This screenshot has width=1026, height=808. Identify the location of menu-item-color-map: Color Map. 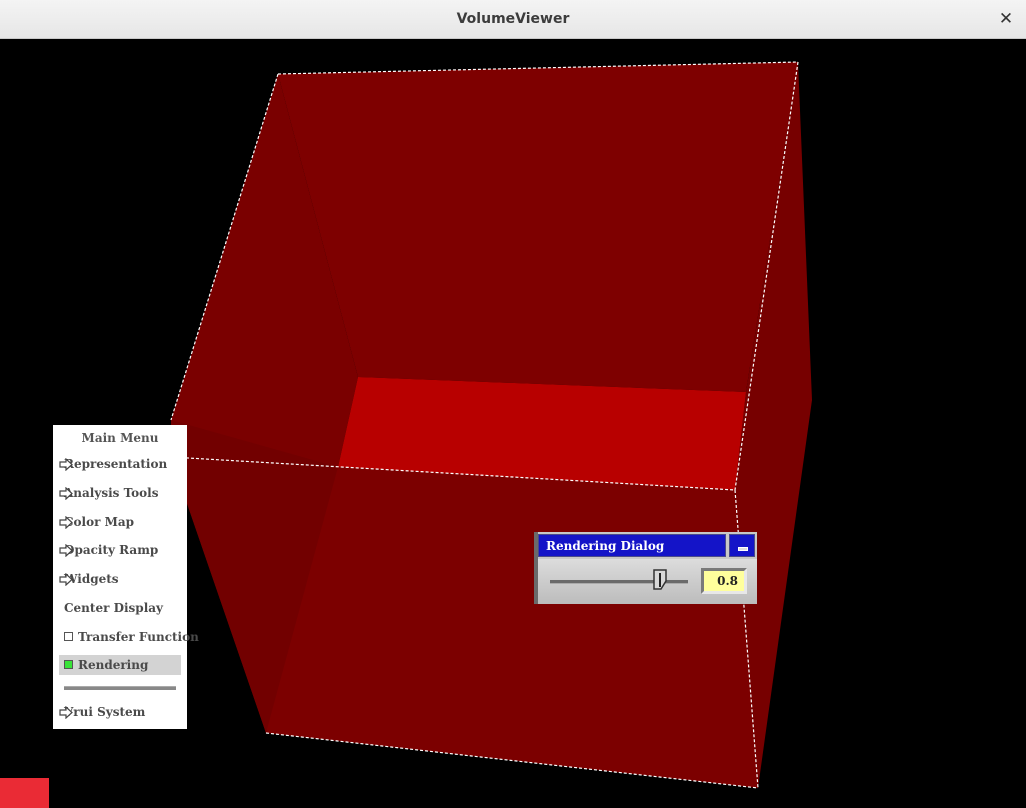
(120, 522).